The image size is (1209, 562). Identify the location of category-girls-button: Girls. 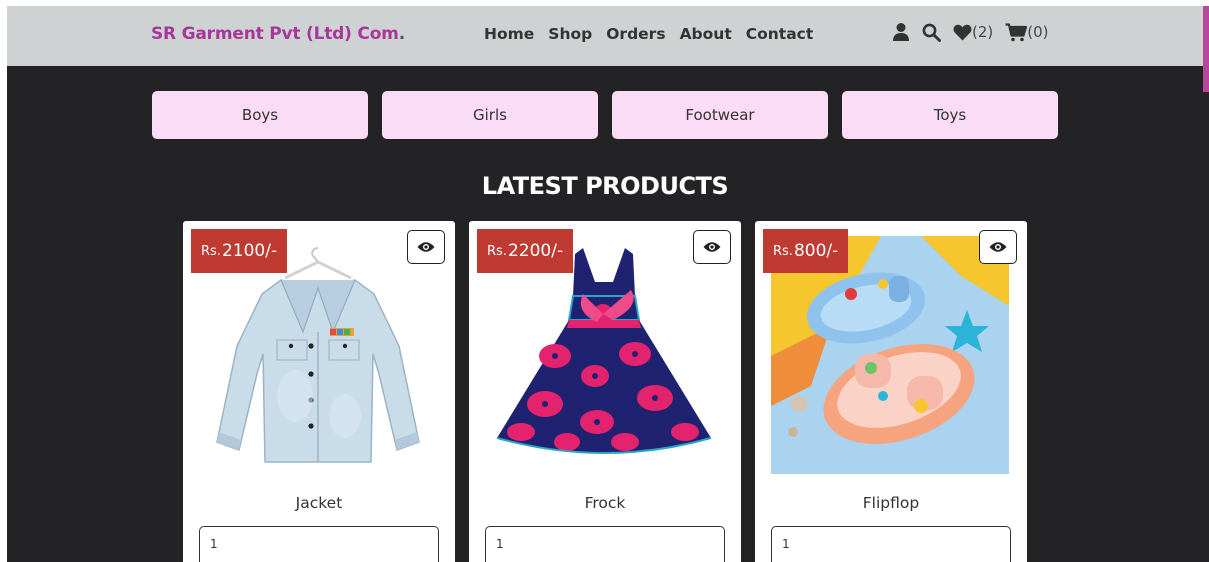
(490, 115).